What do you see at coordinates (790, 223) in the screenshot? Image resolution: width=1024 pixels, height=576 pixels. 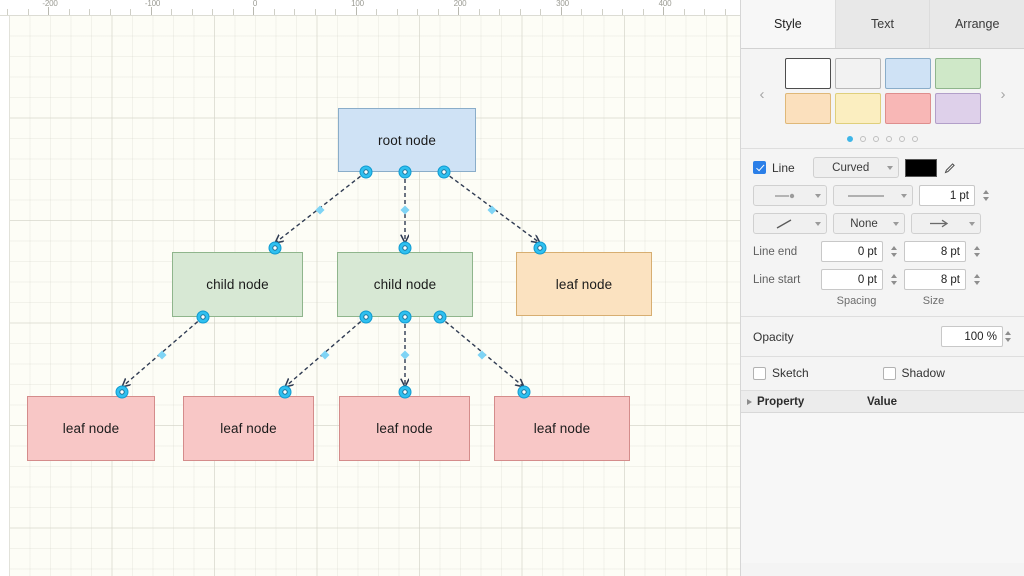 I see `waypoint-style-select` at bounding box center [790, 223].